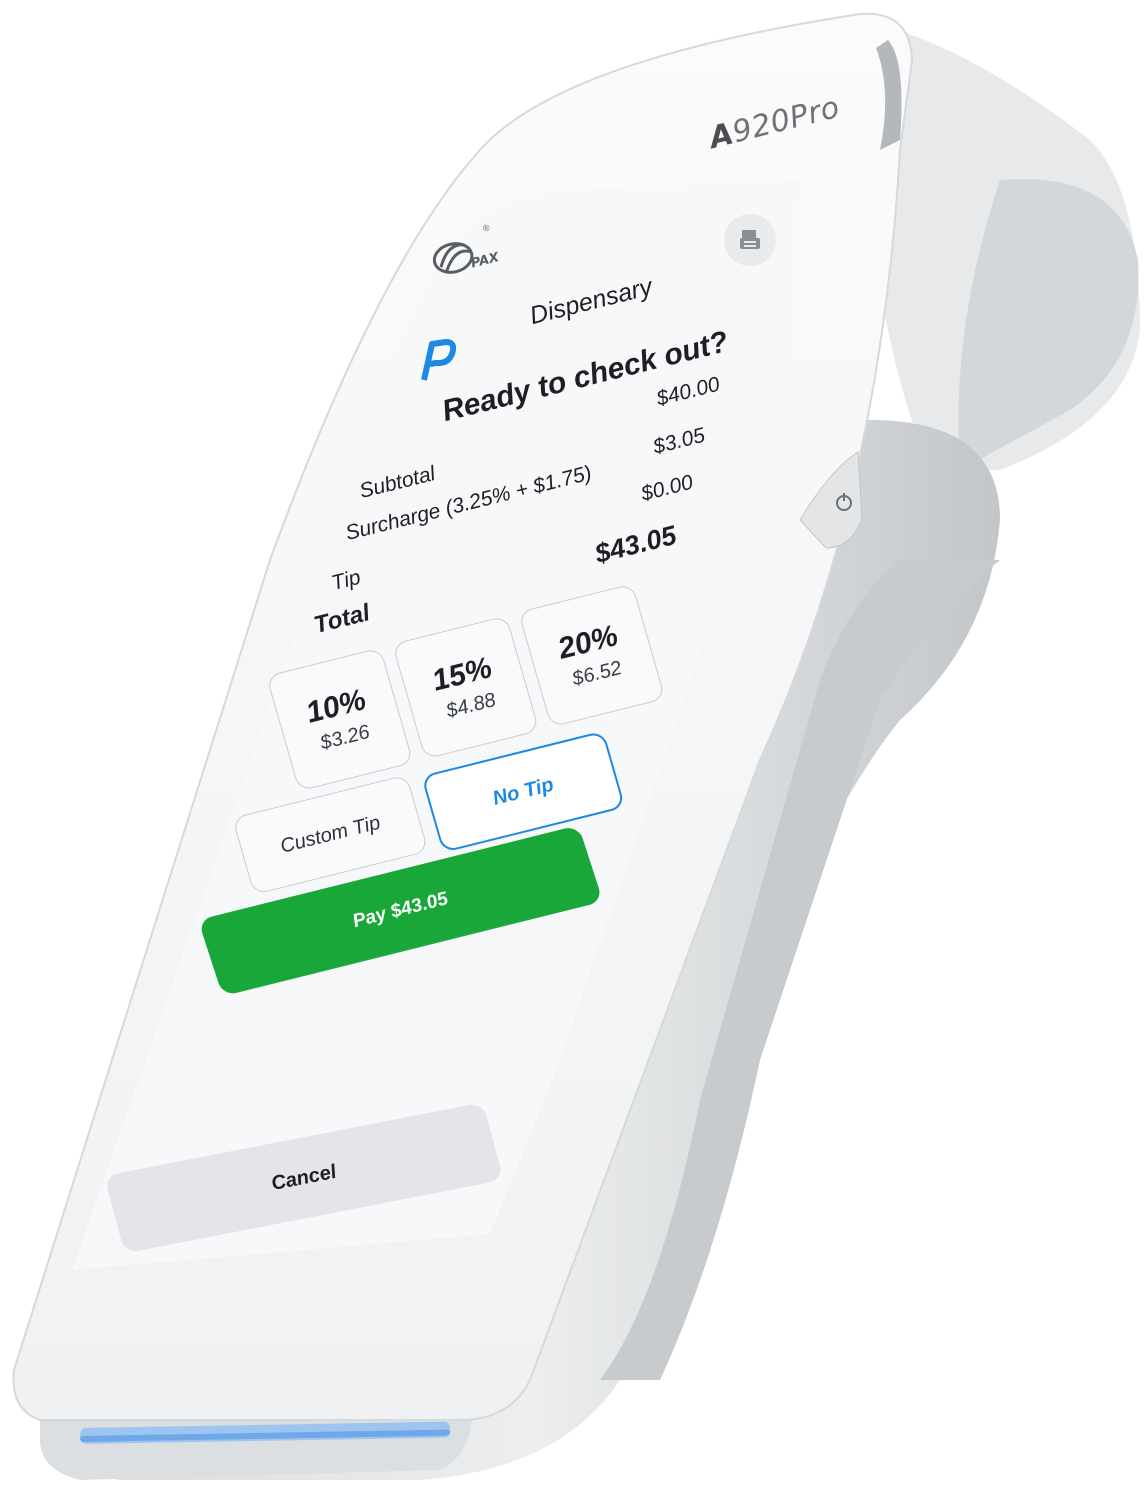 This screenshot has width=1148, height=1500. I want to click on payment-p-logo-icon, so click(439, 360).